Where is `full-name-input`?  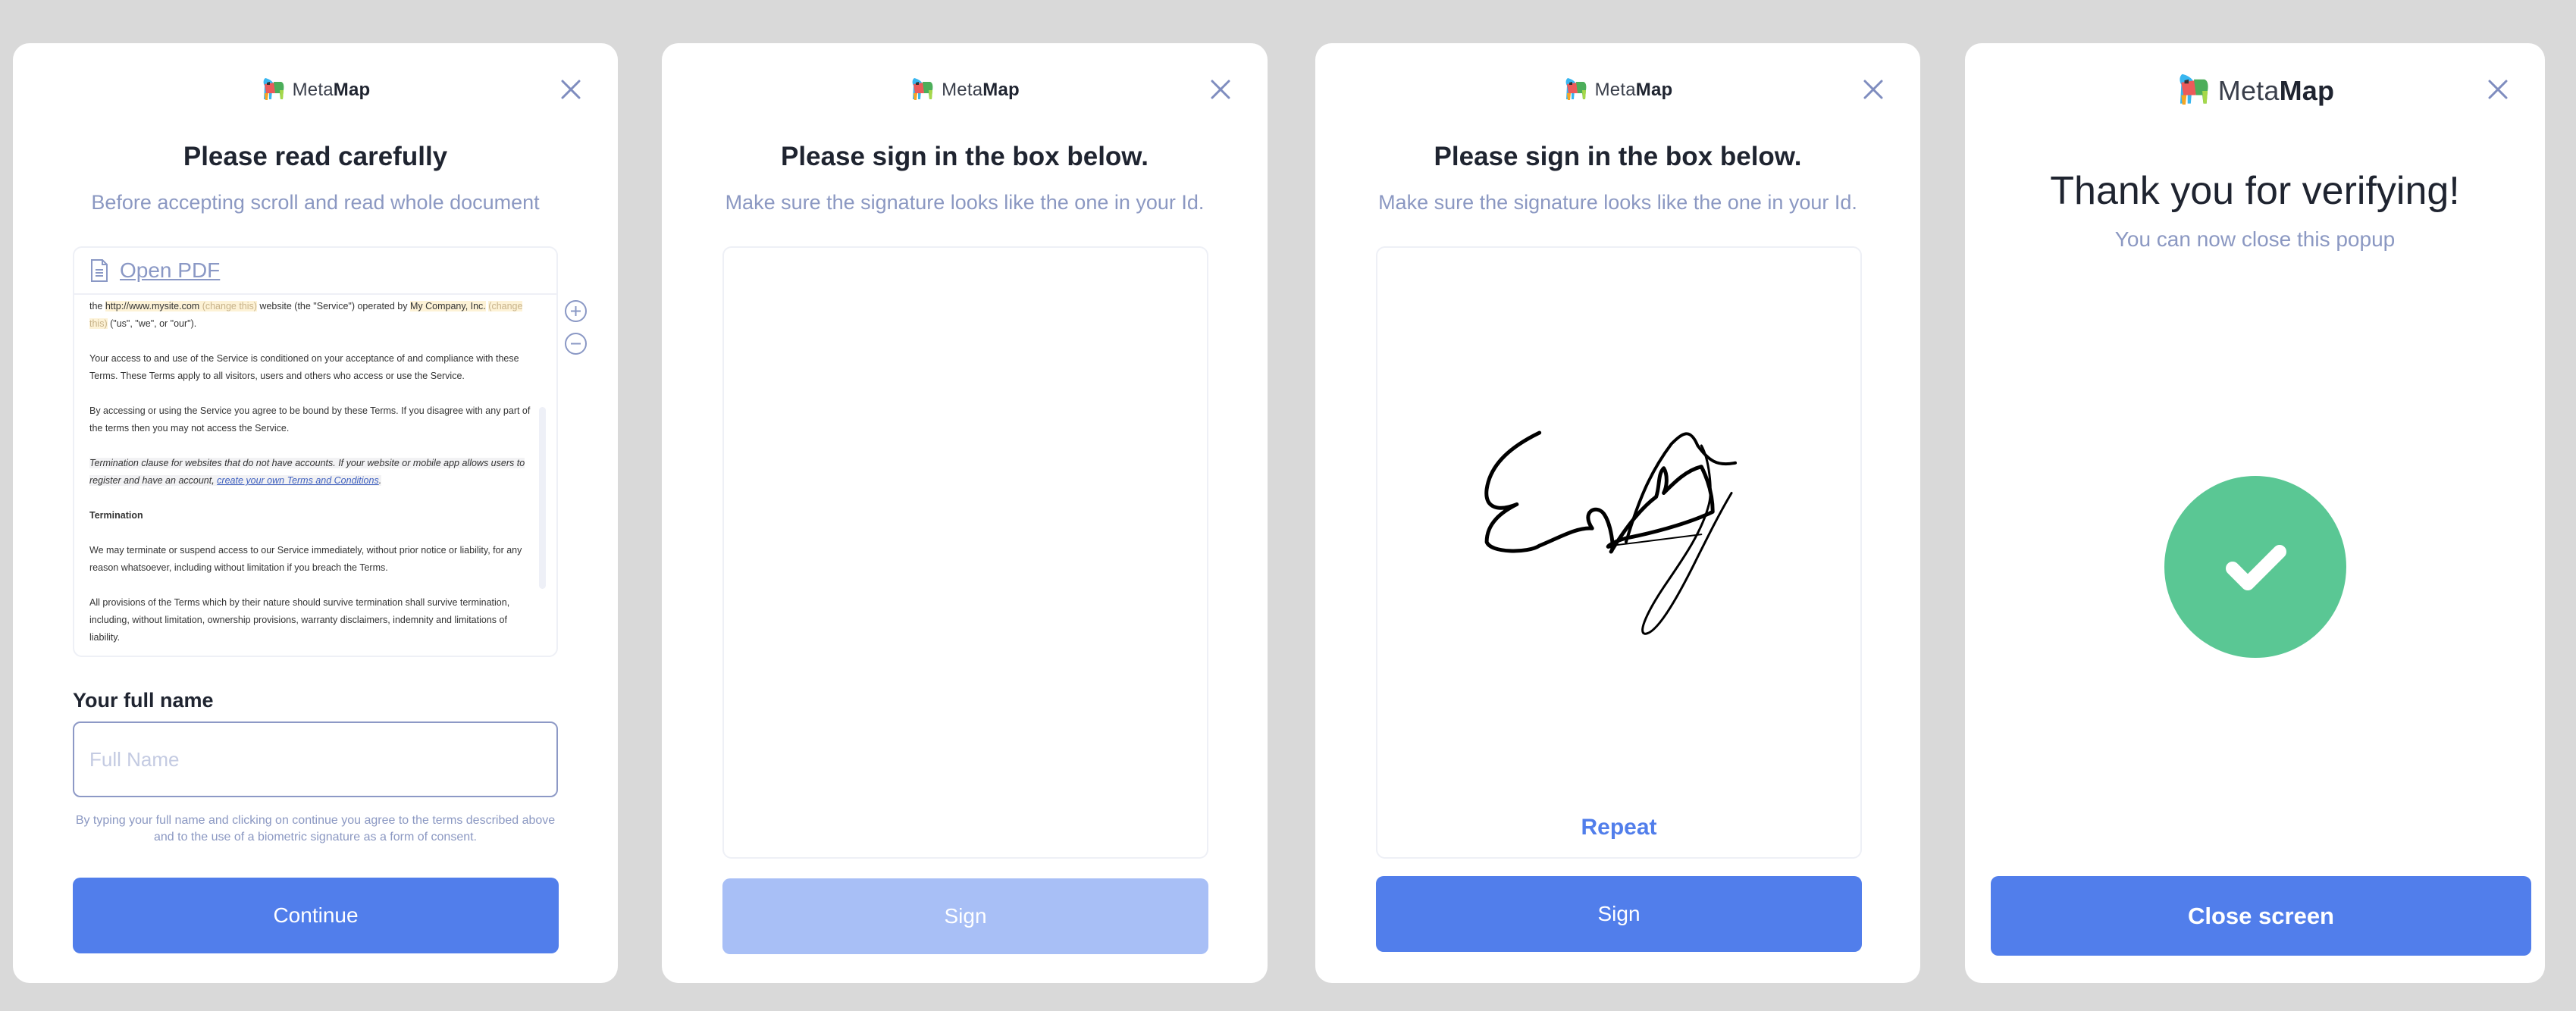 full-name-input is located at coordinates (315, 759).